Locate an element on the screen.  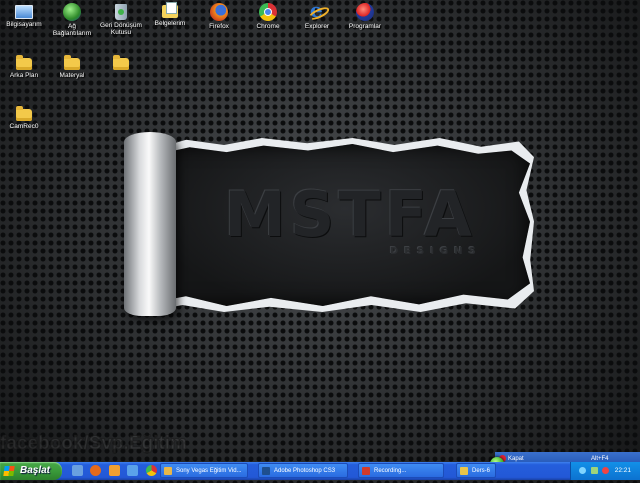
media-player-icon is located at coordinates (114, 470).